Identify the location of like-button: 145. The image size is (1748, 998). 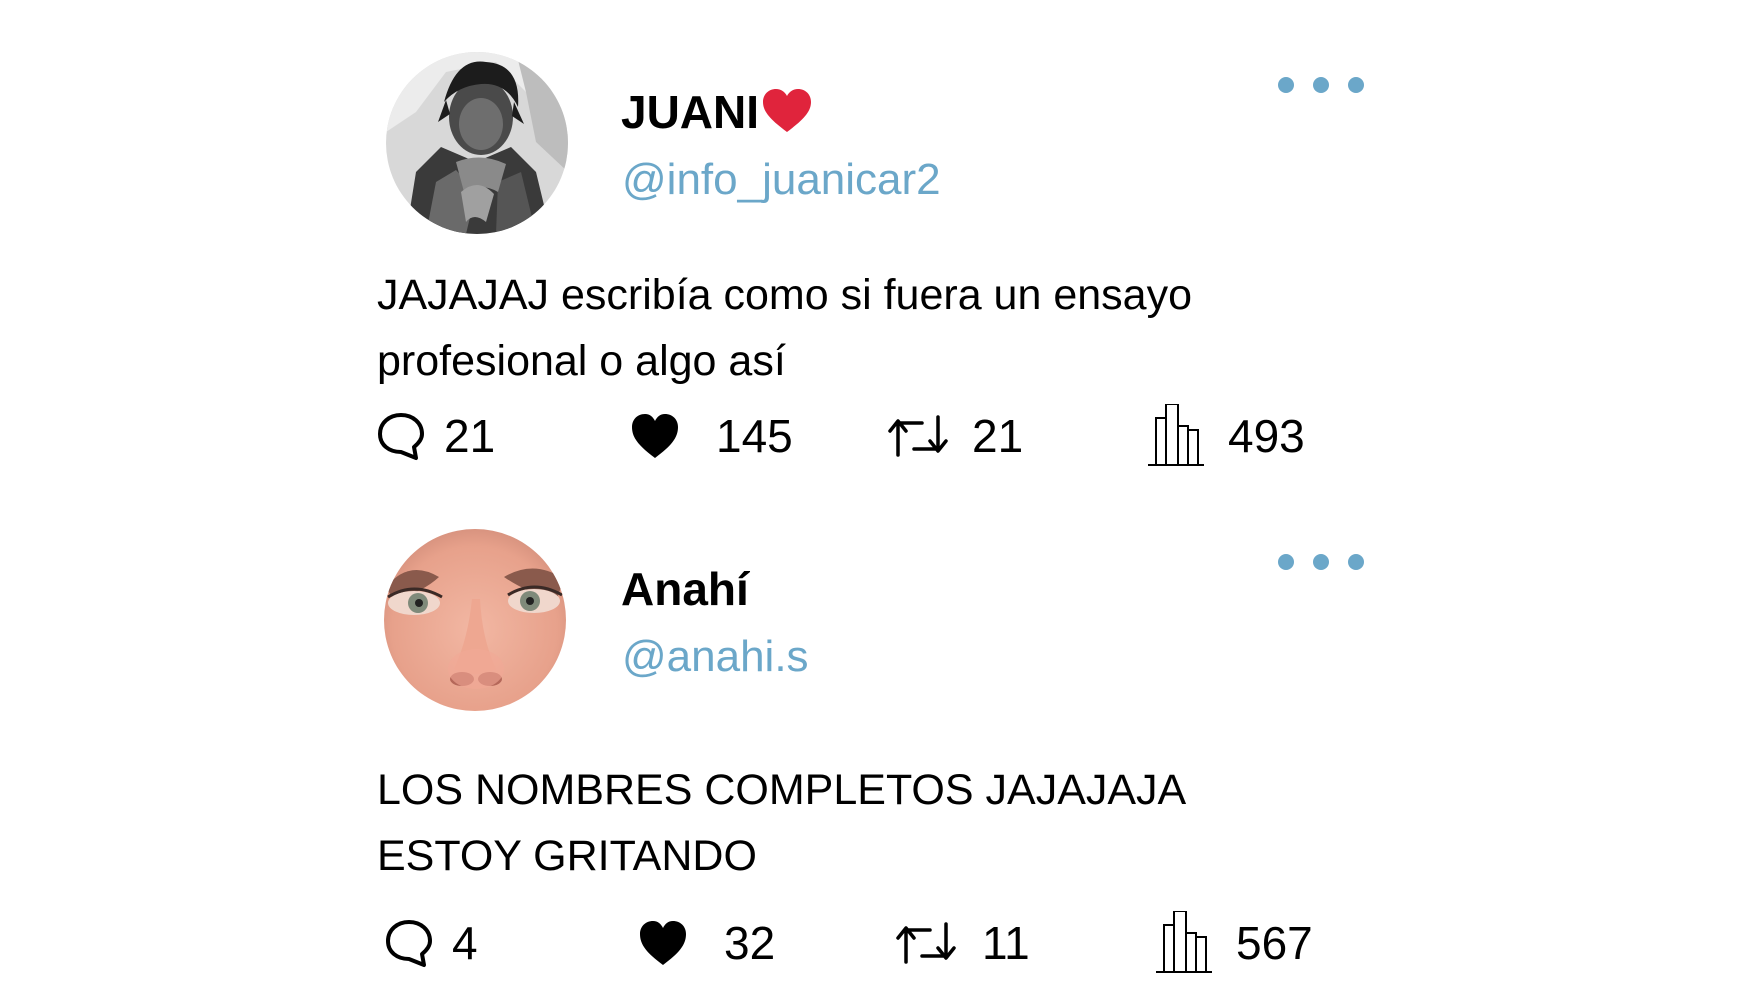
(730, 436).